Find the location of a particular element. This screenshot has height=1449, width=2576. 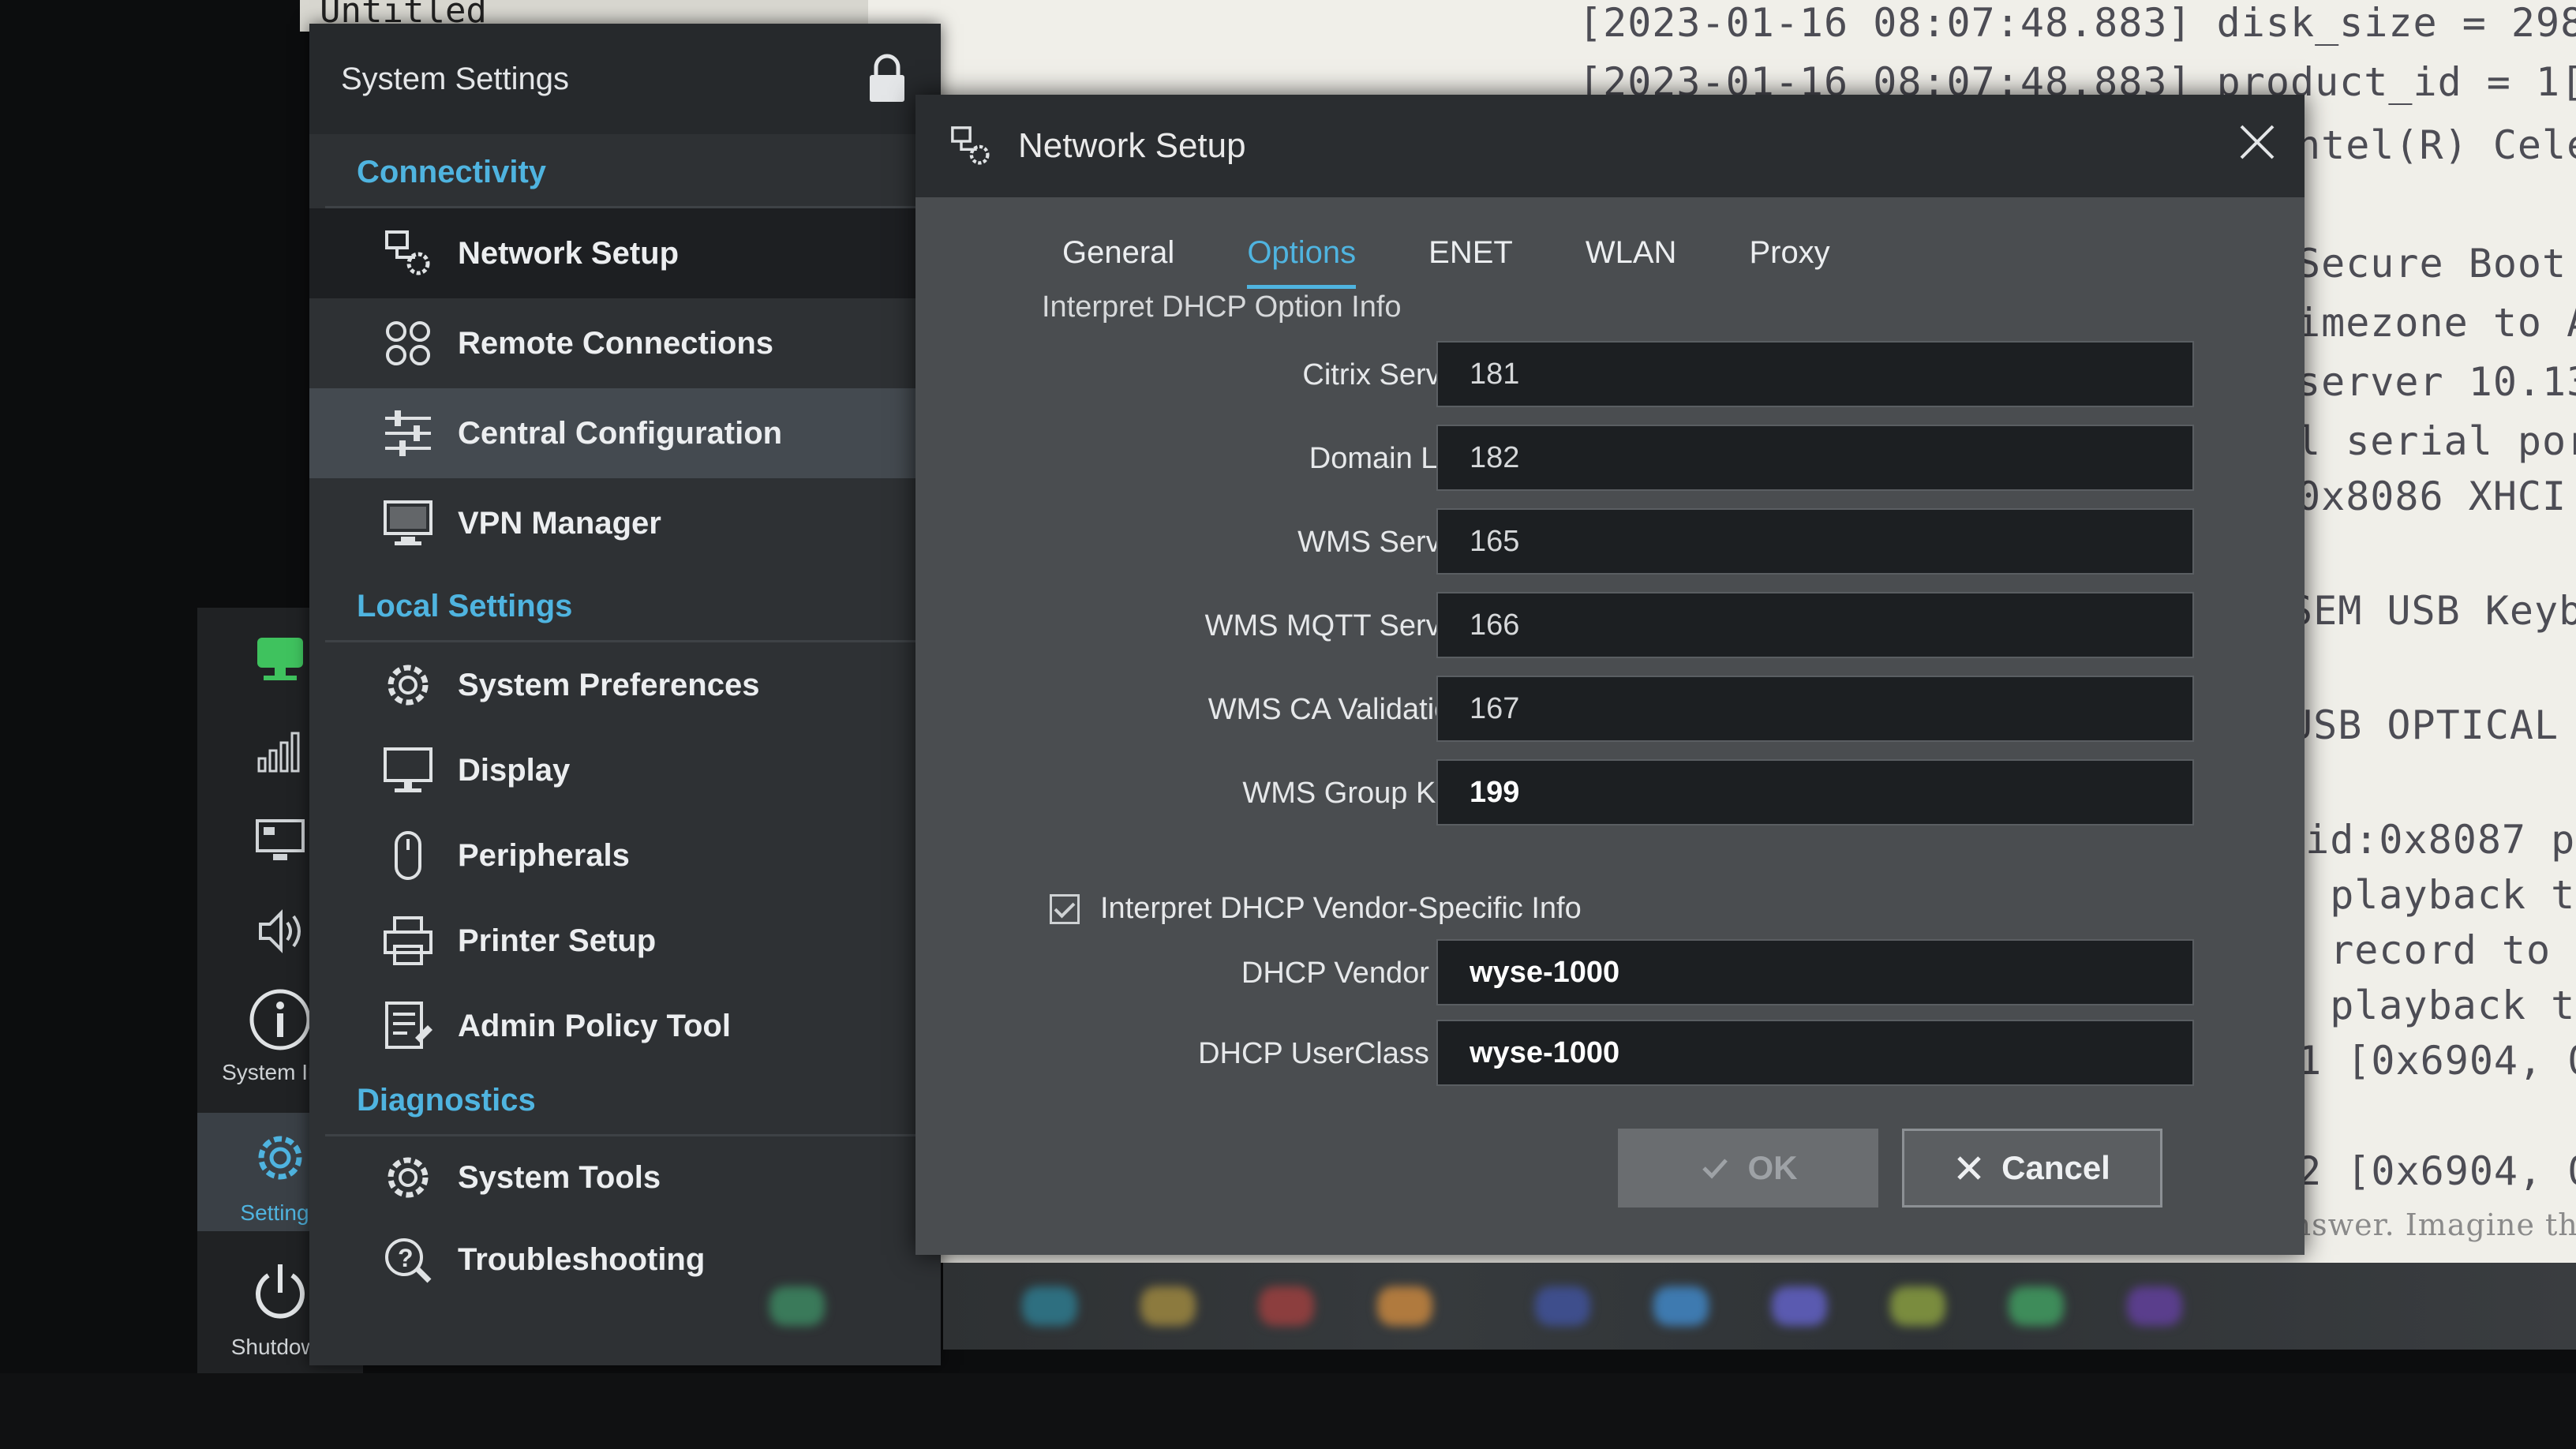

domain-list-field is located at coordinates (1815, 458).